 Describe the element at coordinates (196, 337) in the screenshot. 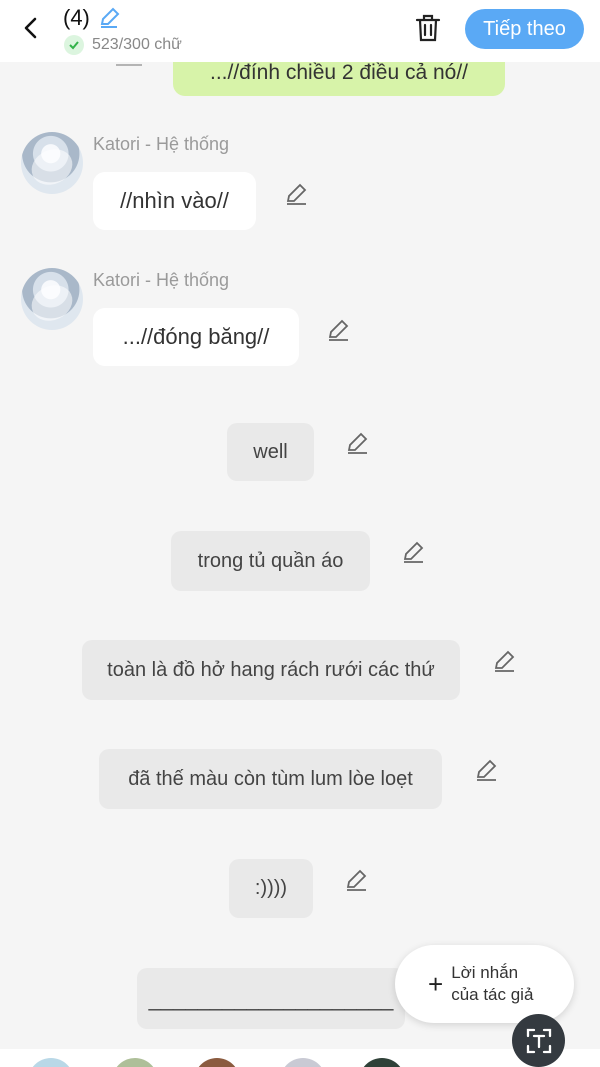

I see `message-bubble: ...//đóng băng//` at that location.